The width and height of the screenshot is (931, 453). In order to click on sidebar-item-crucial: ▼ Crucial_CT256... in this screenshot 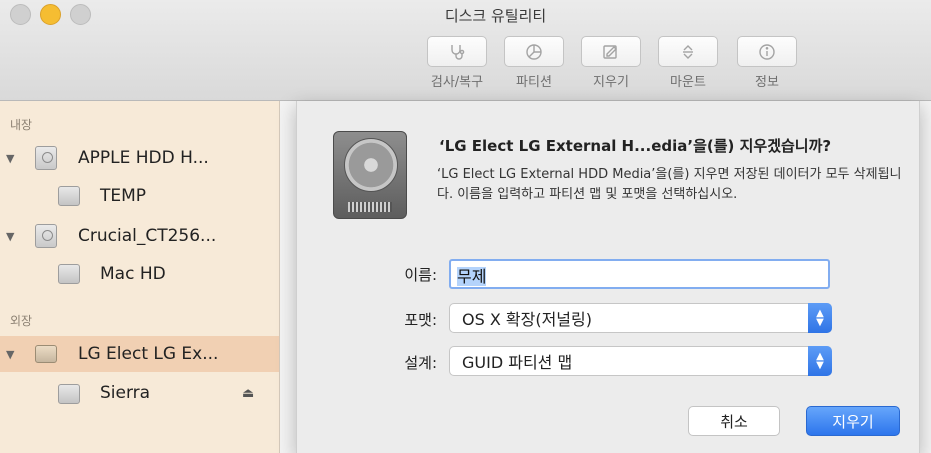, I will do `click(139, 236)`.